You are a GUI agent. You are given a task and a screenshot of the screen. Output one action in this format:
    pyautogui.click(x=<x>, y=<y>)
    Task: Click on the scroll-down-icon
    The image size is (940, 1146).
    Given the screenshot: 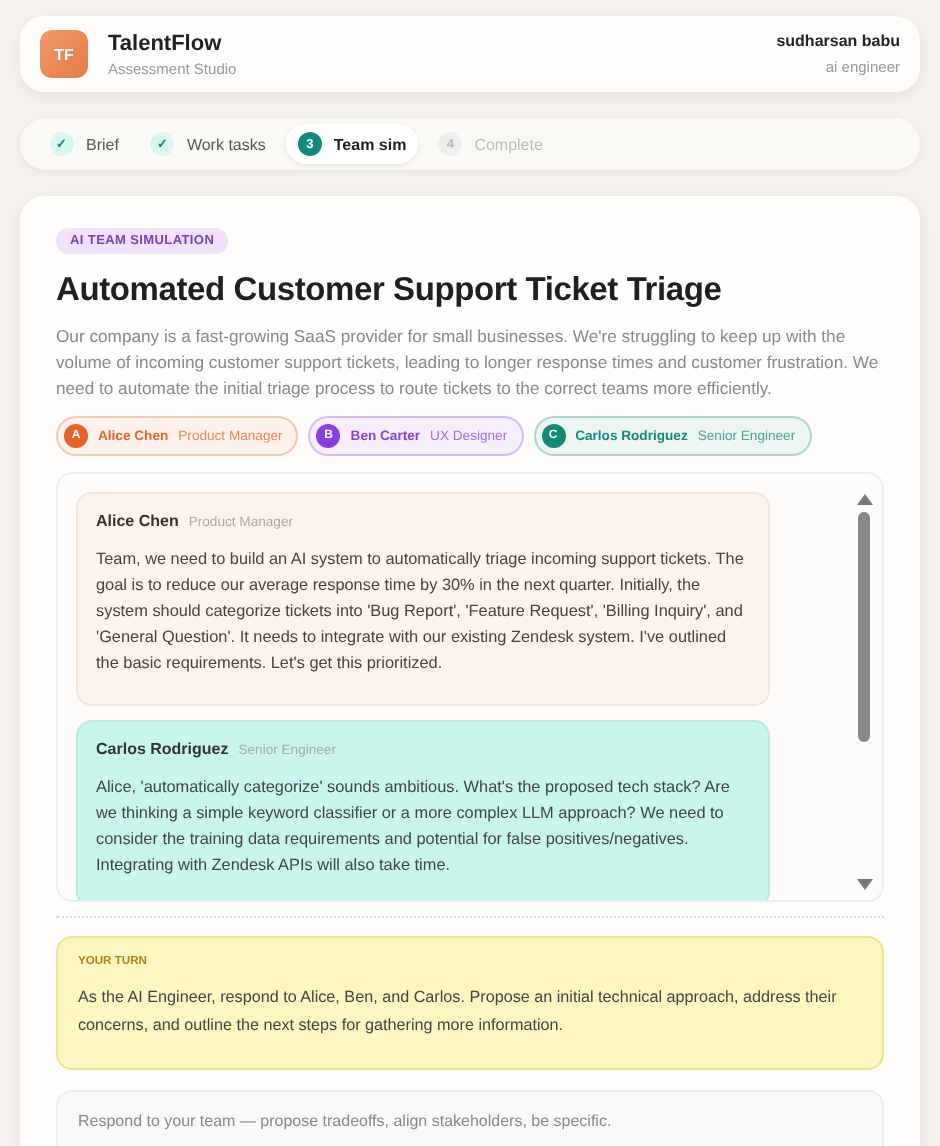 What is the action you would take?
    pyautogui.click(x=864, y=885)
    